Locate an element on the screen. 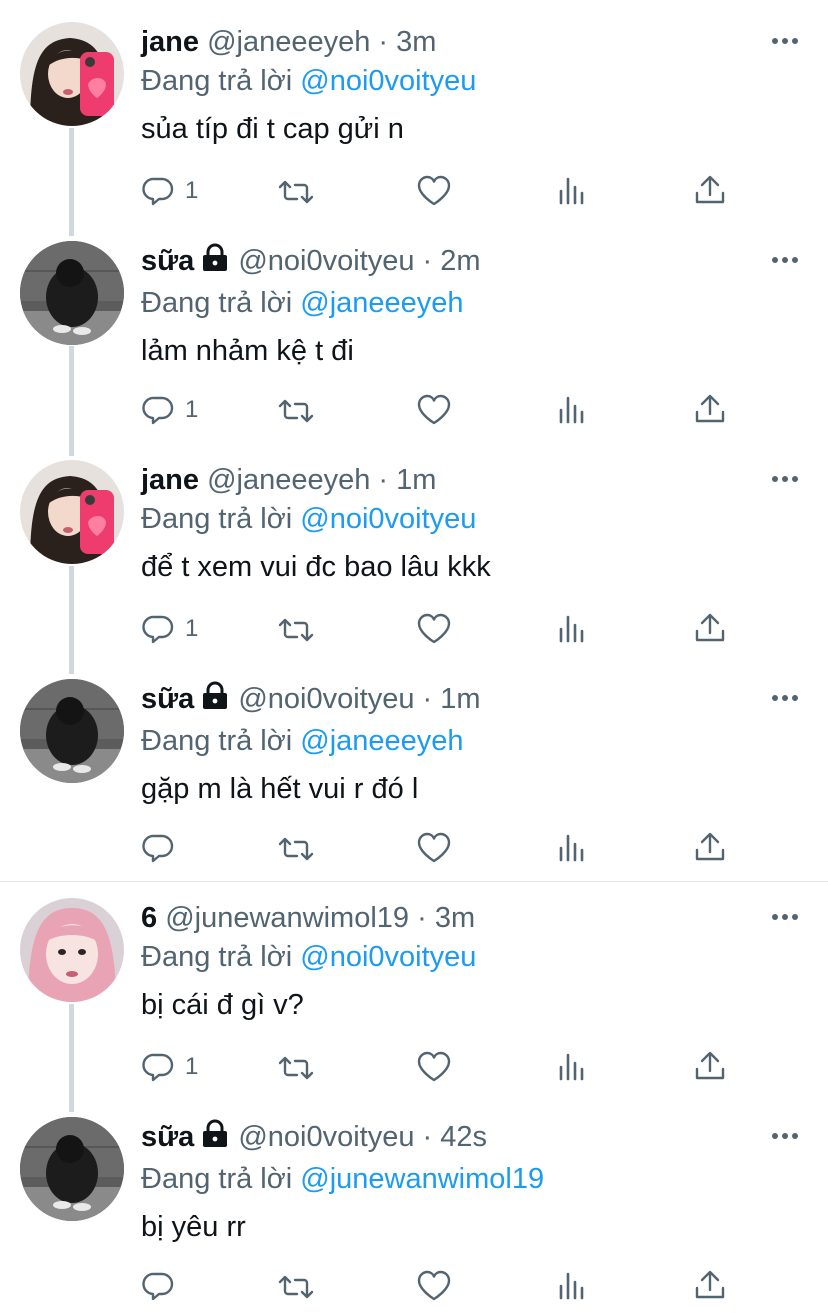  timestamp: 2m is located at coordinates (460, 261).